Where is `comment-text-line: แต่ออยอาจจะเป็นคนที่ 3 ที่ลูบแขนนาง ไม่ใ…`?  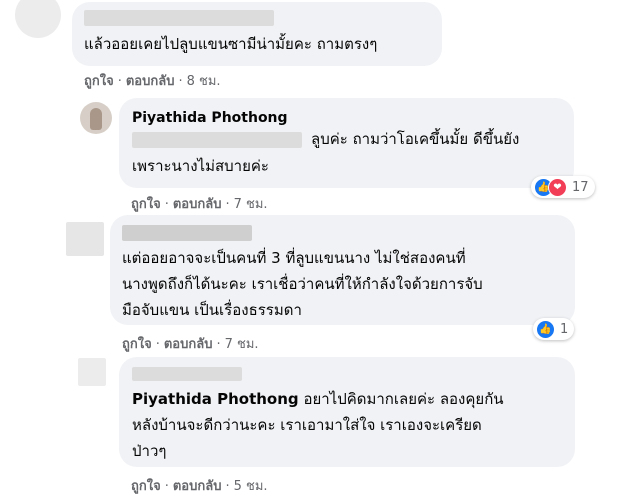
comment-text-line: แต่ออยอาจจะเป็นคนที่ 3 ที่ลูบแขนนาง ไม่ใ… is located at coordinates (294, 258).